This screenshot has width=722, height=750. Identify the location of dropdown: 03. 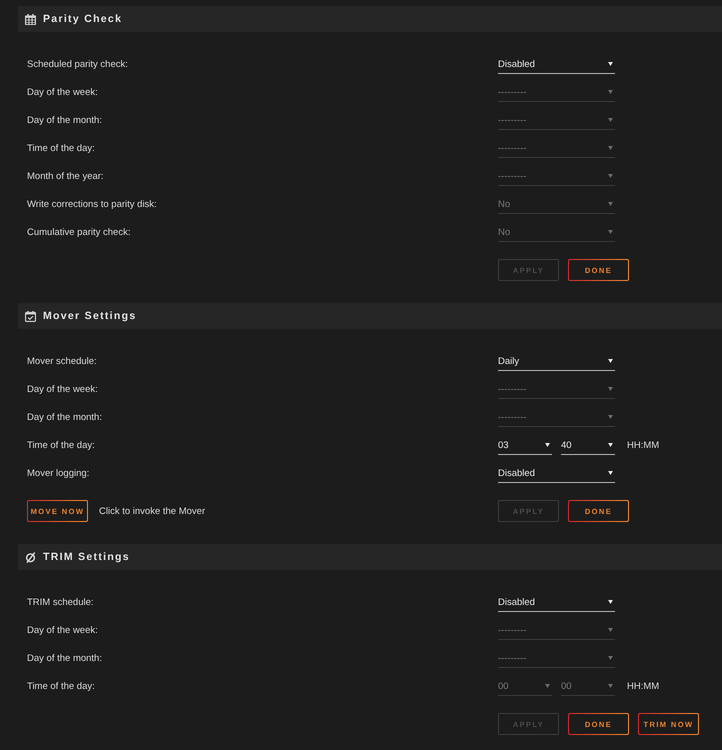
(525, 445).